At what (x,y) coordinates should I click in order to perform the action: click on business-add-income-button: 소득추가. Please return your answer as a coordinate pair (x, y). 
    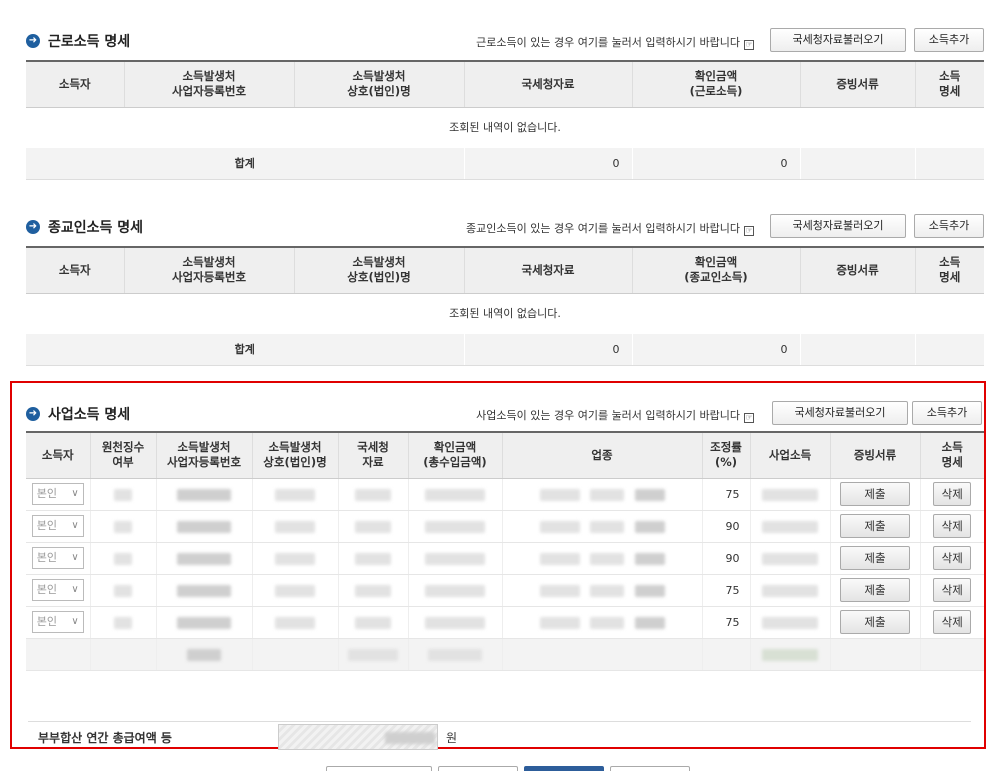
    Looking at the image, I should click on (947, 413).